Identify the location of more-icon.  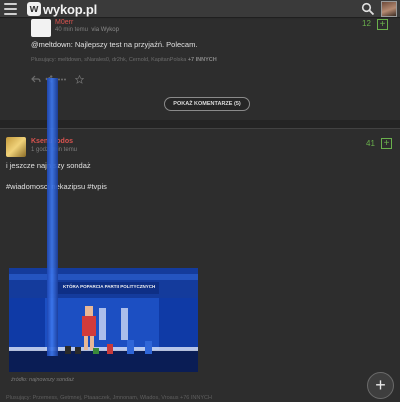
(64, 79).